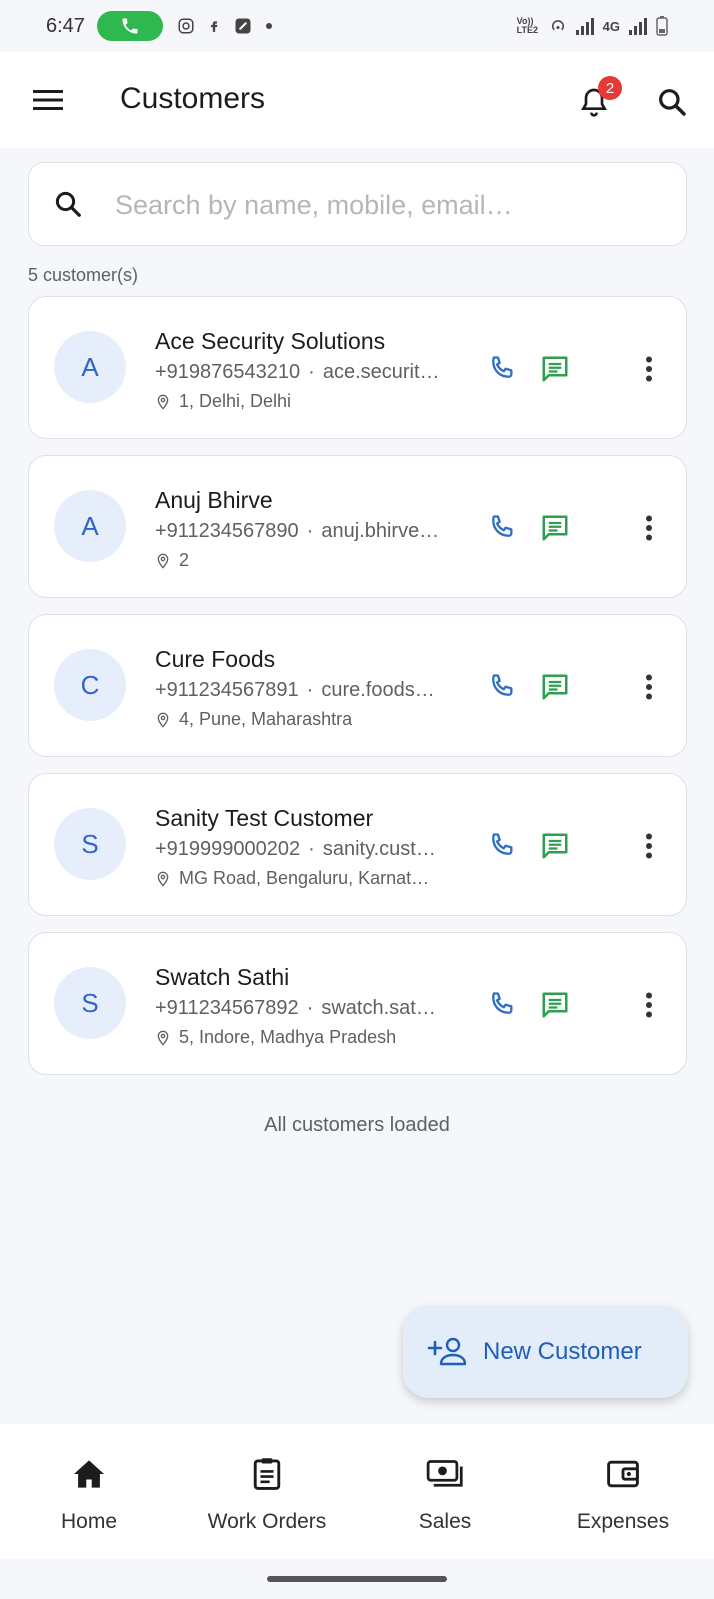 The image size is (714, 1599). I want to click on cash-icon, so click(444, 1473).